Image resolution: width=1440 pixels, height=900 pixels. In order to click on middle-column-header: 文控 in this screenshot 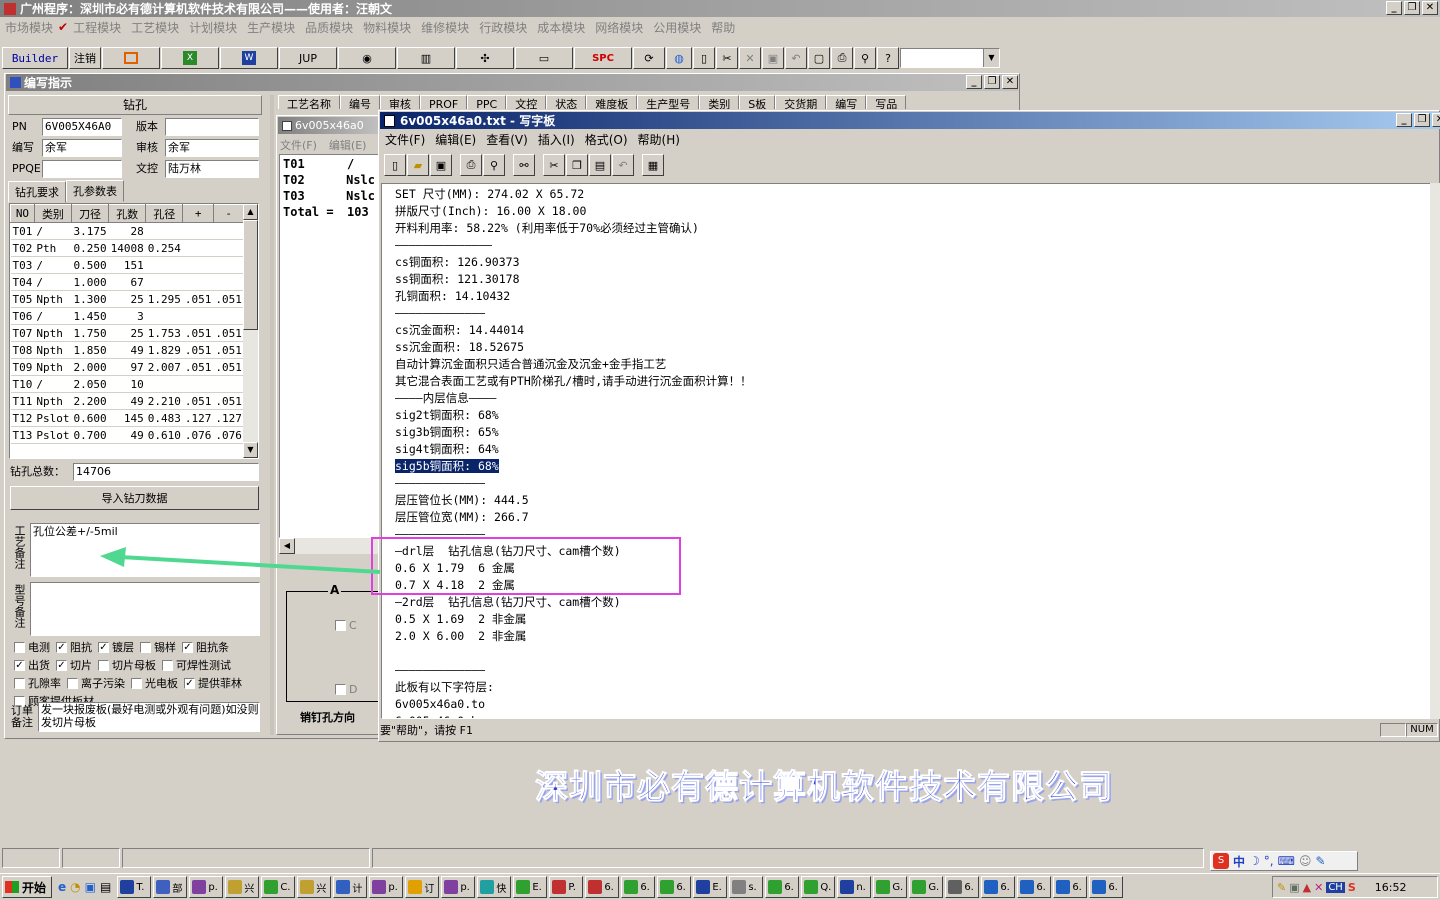, I will do `click(526, 102)`.